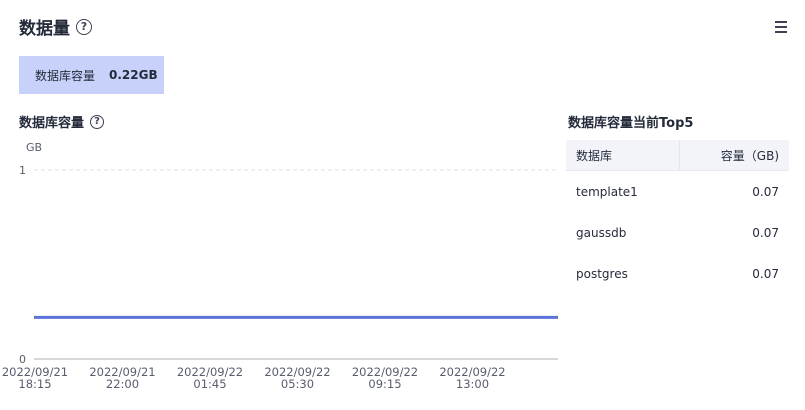 The width and height of the screenshot is (805, 410). I want to click on chart-section-title: 数据库容量 ?, so click(62, 121).